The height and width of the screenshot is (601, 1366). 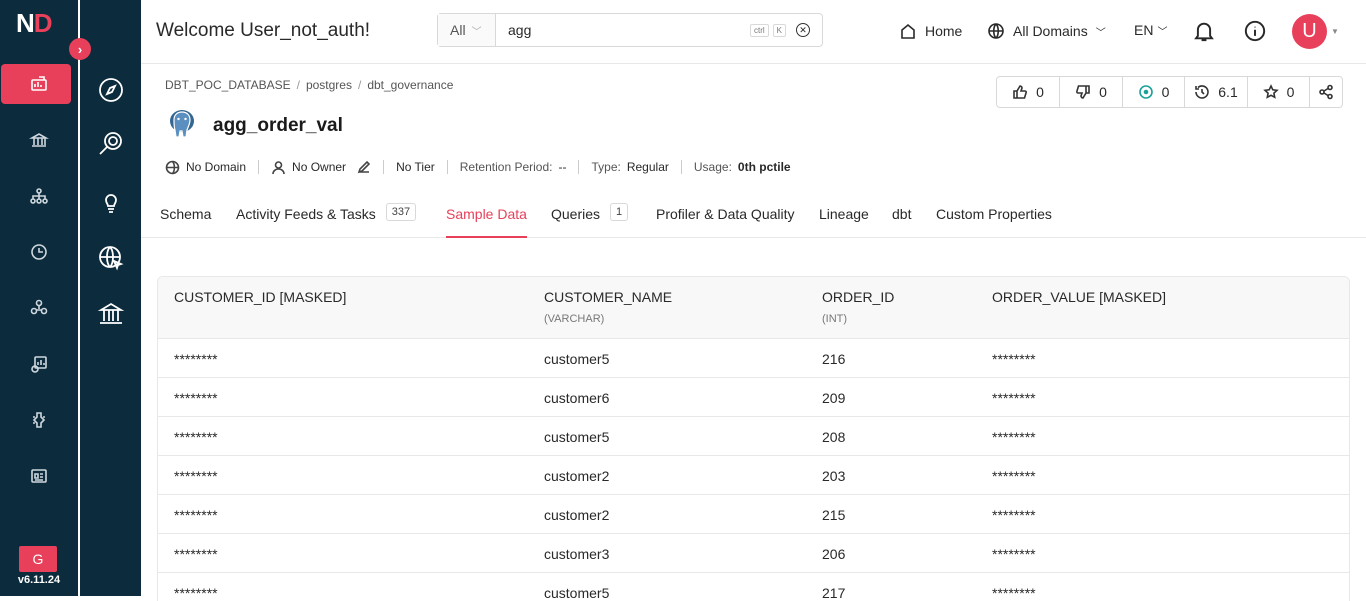 What do you see at coordinates (590, 220) in the screenshot?
I see `tab-queries: Queries 1` at bounding box center [590, 220].